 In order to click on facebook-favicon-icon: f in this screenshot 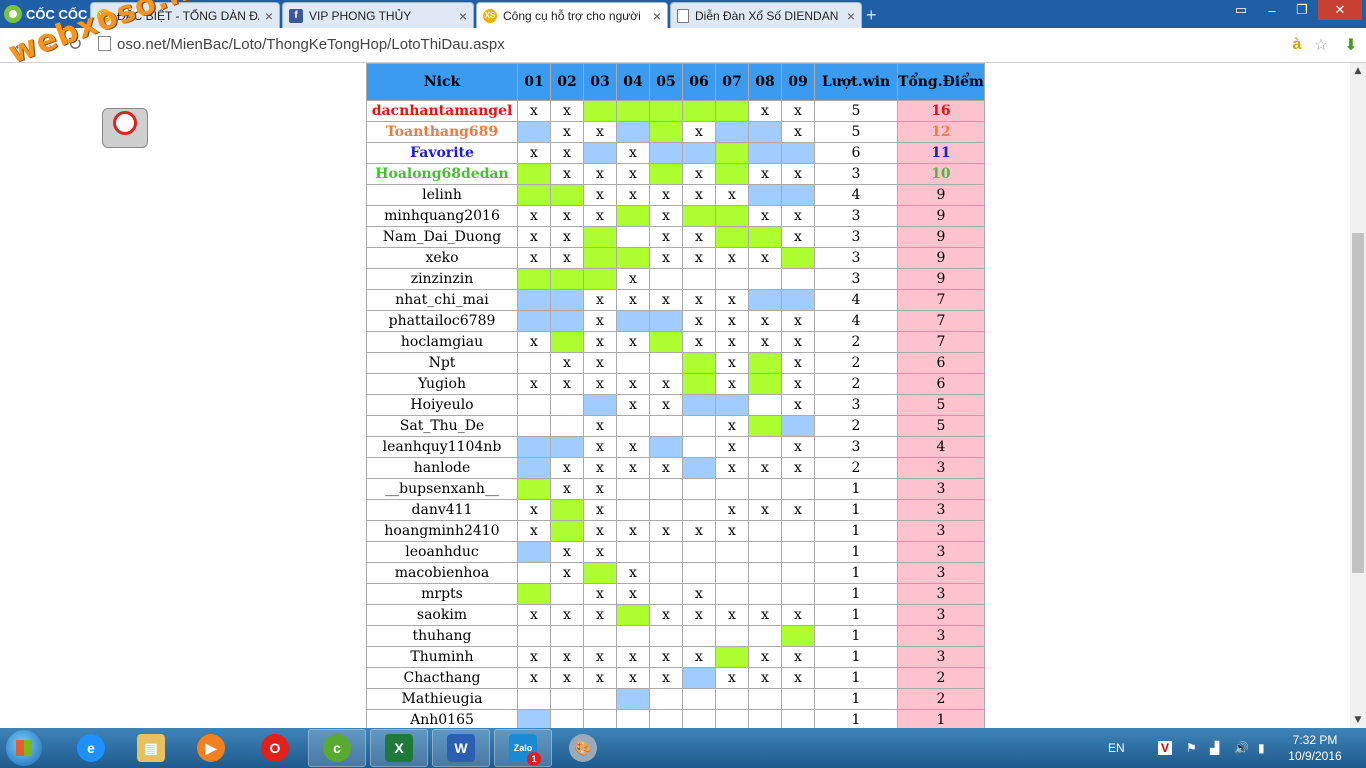, I will do `click(296, 15)`.